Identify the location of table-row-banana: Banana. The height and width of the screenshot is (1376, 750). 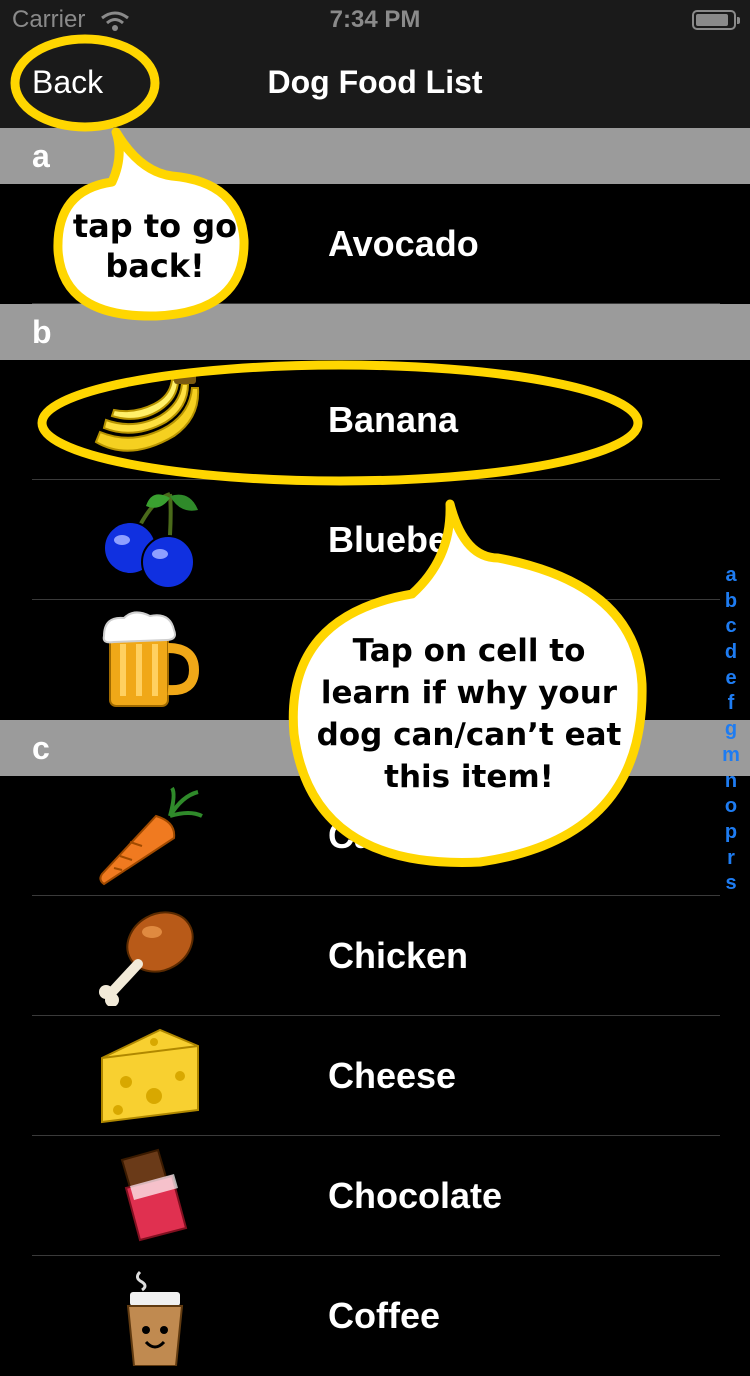
(375, 420).